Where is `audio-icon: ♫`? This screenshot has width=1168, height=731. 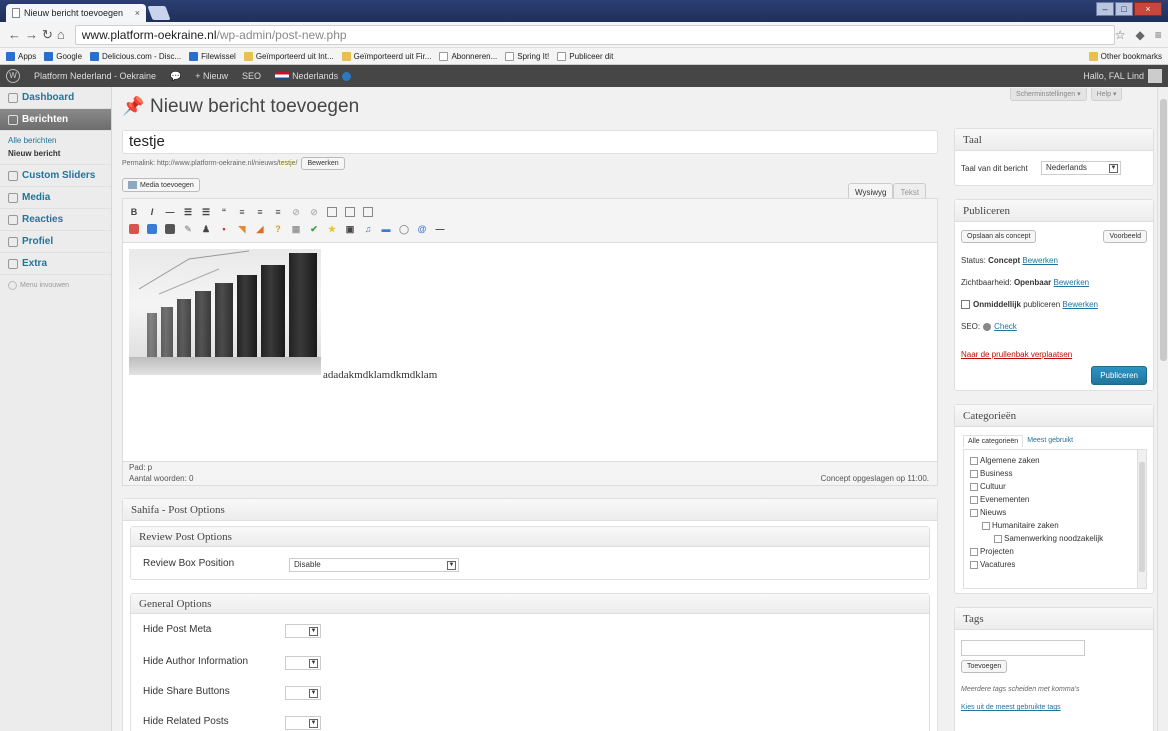 audio-icon: ♫ is located at coordinates (368, 229).